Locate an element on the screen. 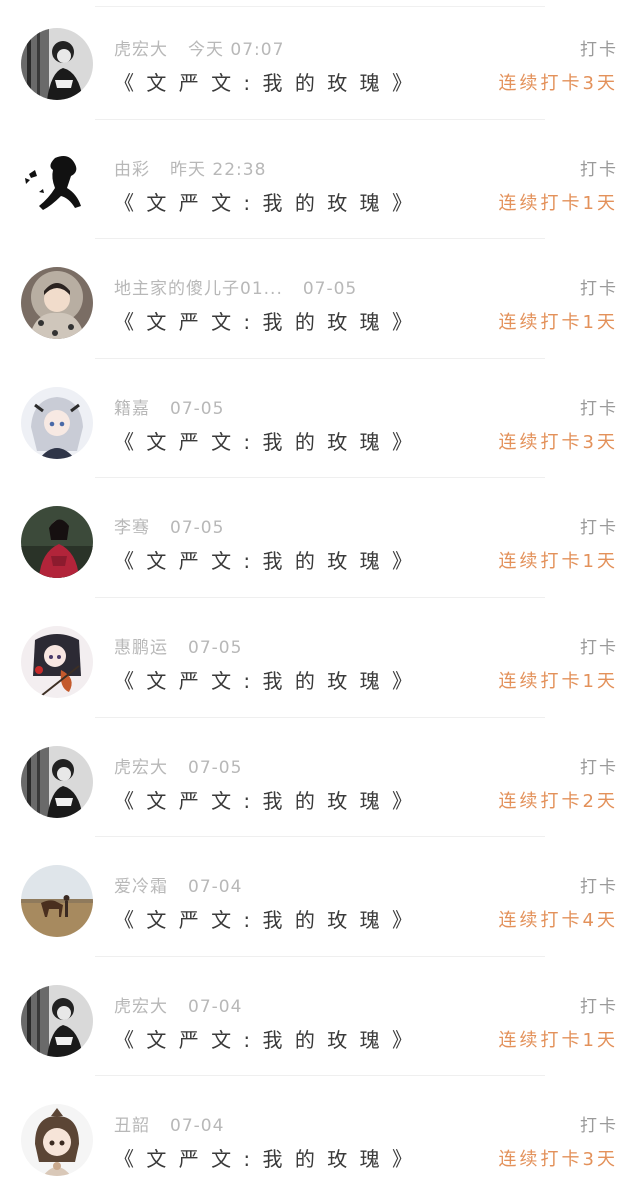 Image resolution: width=640 pixels, height=1201 pixels. avatar-horse-landscape-icon is located at coordinates (57, 901).